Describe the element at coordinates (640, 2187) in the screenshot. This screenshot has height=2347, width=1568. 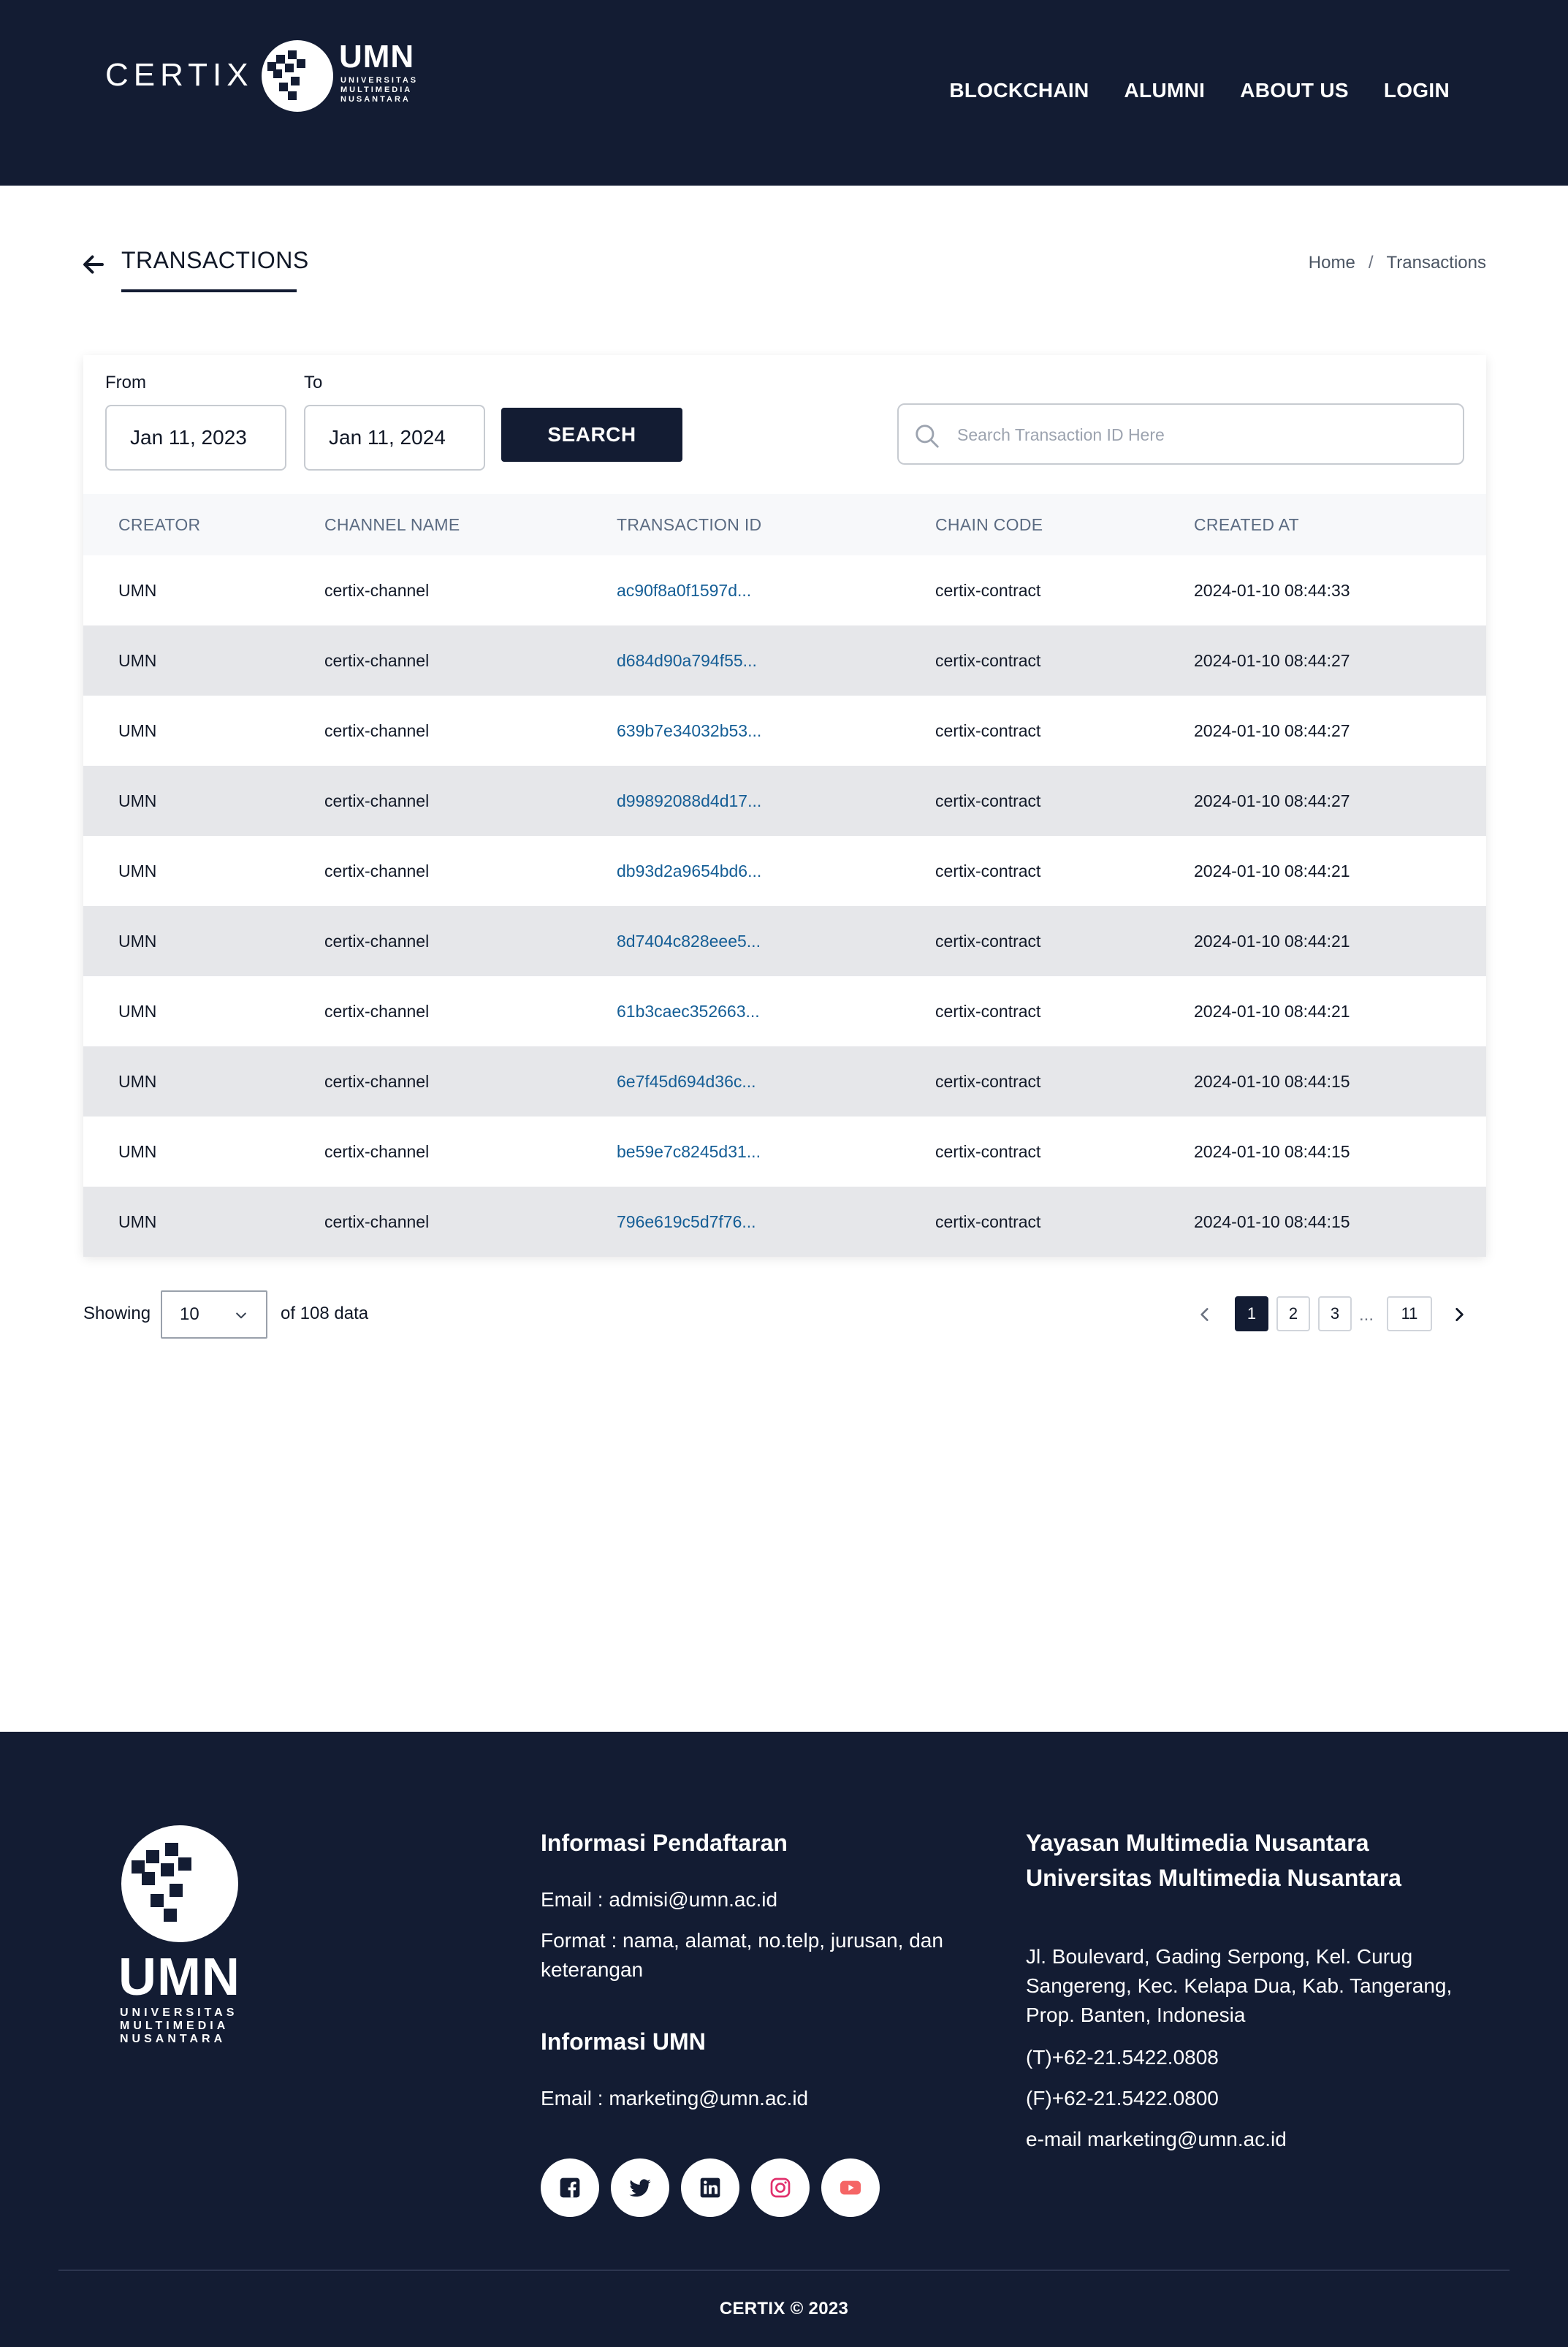
I see `twitter-icon` at that location.